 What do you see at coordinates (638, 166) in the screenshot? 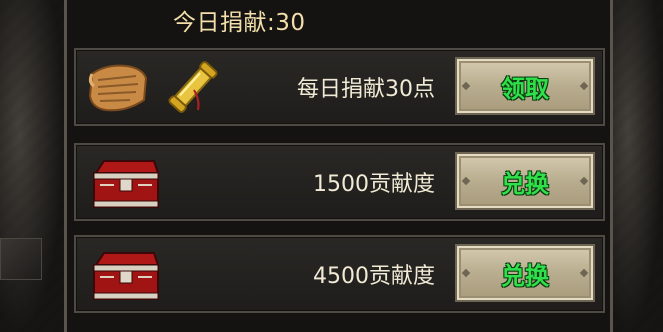
I see `background-right` at bounding box center [638, 166].